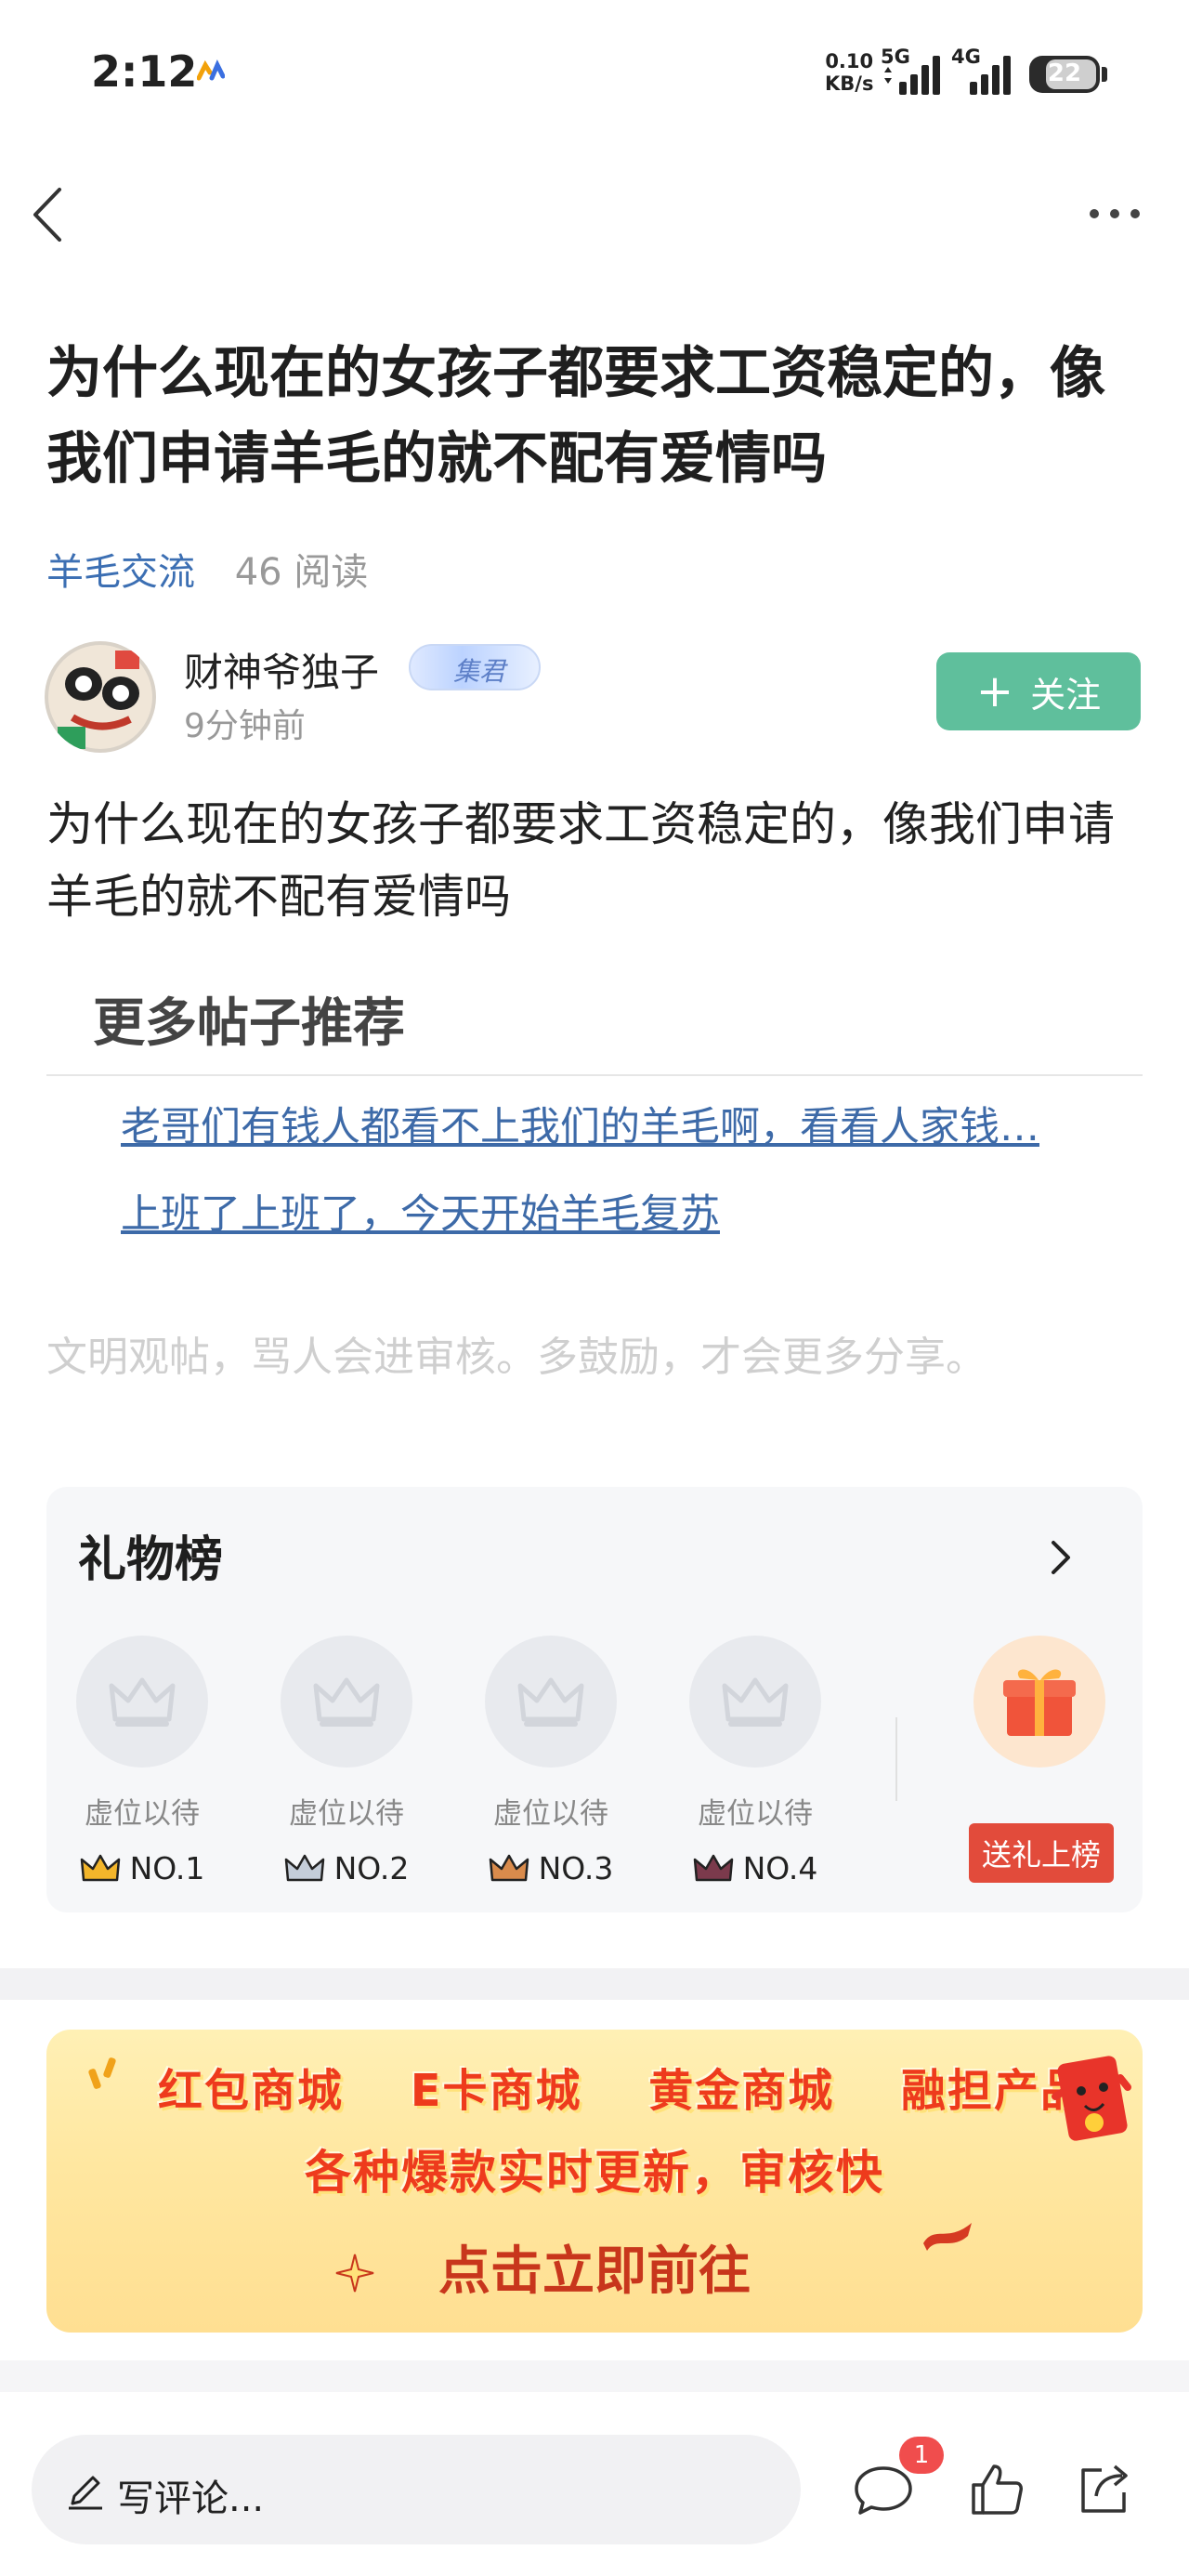 This screenshot has width=1189, height=2576. What do you see at coordinates (623, 2091) in the screenshot?
I see `banner-categories: 红包商城 E卡商城 黄金商城 融担产品` at bounding box center [623, 2091].